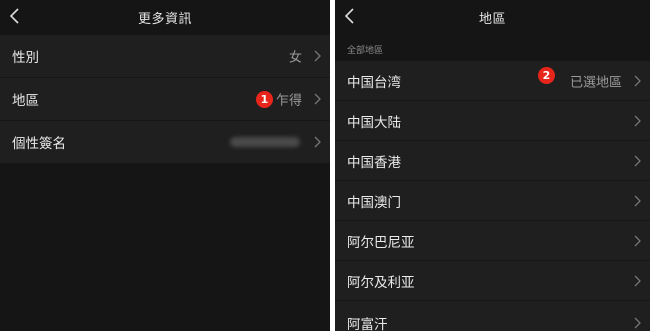 The image size is (650, 331). Describe the element at coordinates (492, 121) in the screenshot. I see `region-item: 中国大陆` at that location.